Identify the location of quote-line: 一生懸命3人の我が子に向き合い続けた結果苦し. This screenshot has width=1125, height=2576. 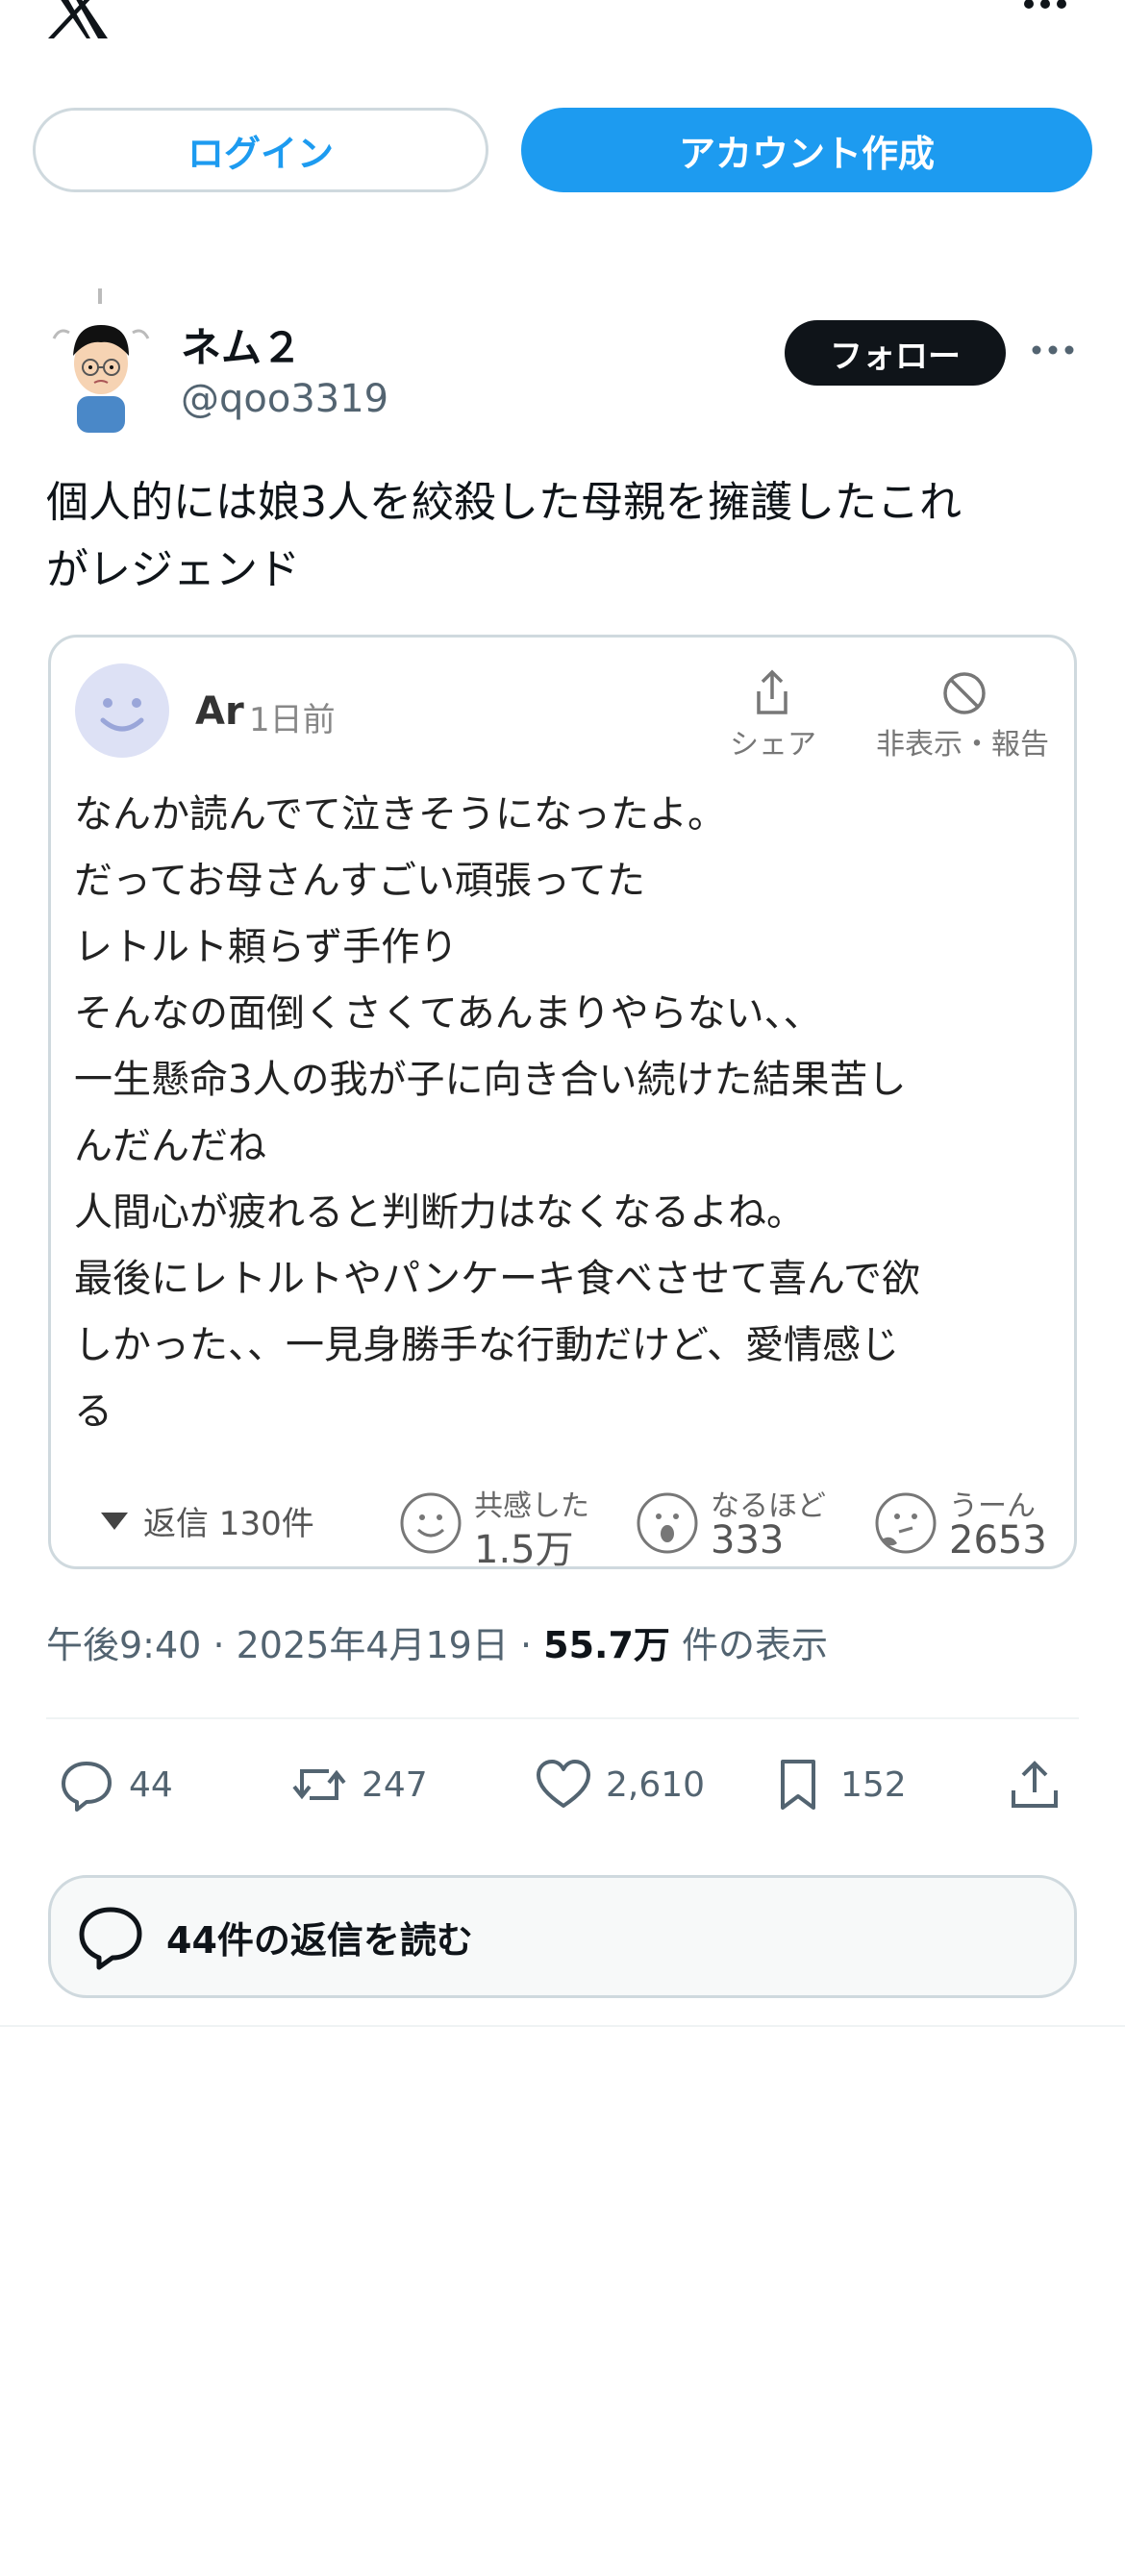
(490, 1080).